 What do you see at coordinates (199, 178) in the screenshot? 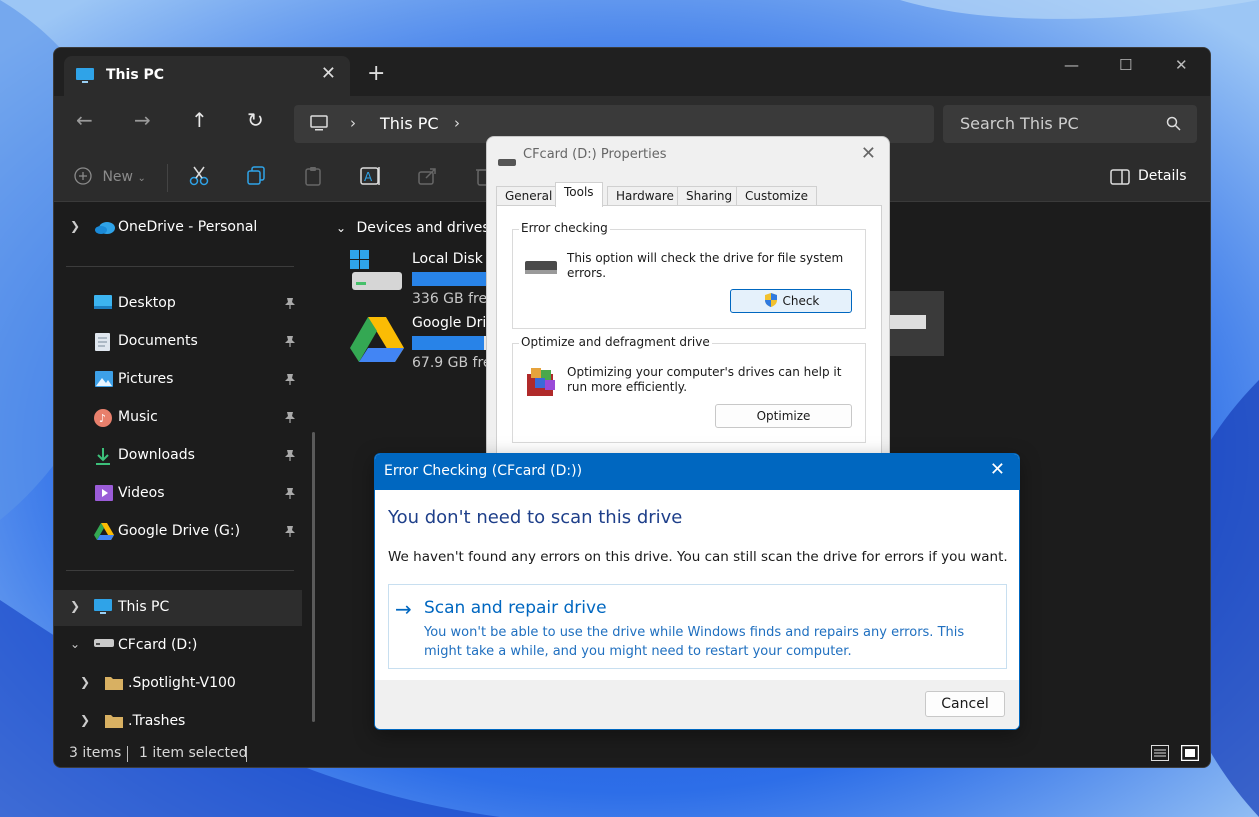
I see `cut-icon` at bounding box center [199, 178].